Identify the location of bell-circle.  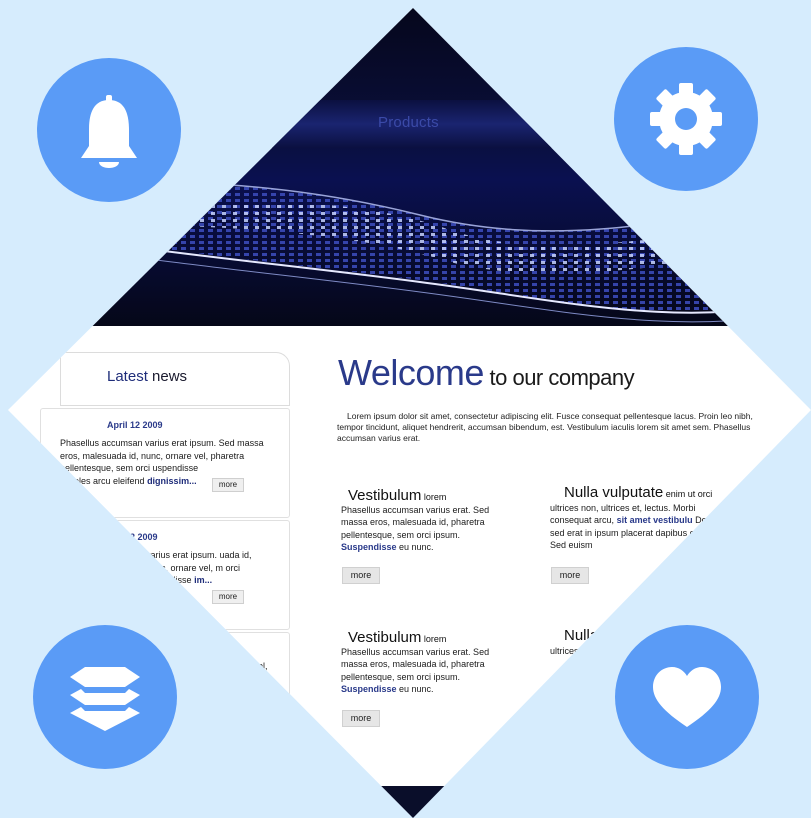
(109, 130).